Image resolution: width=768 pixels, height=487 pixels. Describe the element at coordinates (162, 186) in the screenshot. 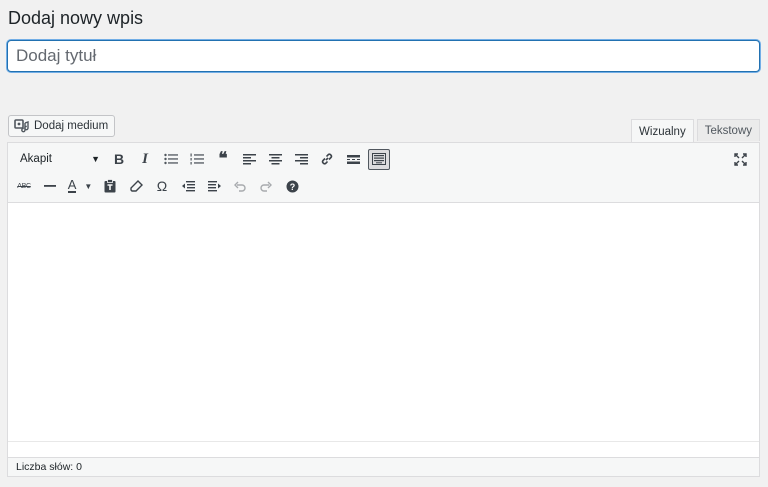

I see `special-character-icon: Ω` at that location.